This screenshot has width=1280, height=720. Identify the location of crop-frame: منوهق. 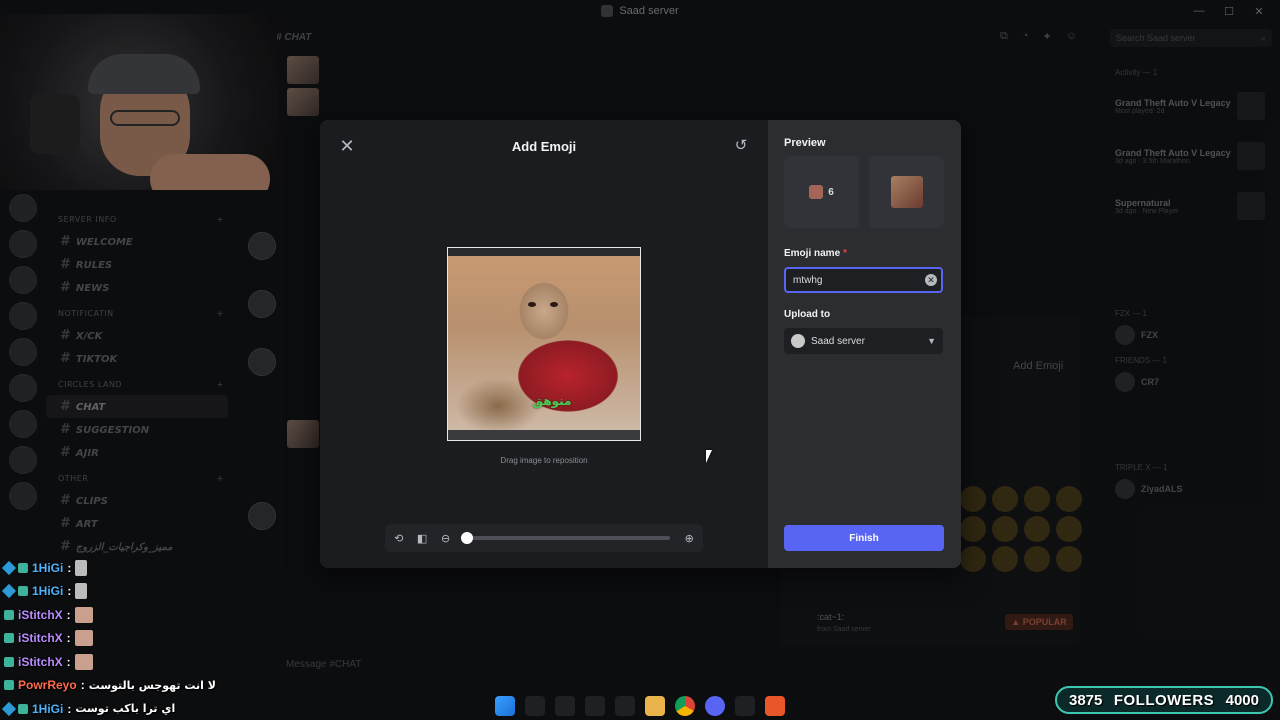
(544, 344).